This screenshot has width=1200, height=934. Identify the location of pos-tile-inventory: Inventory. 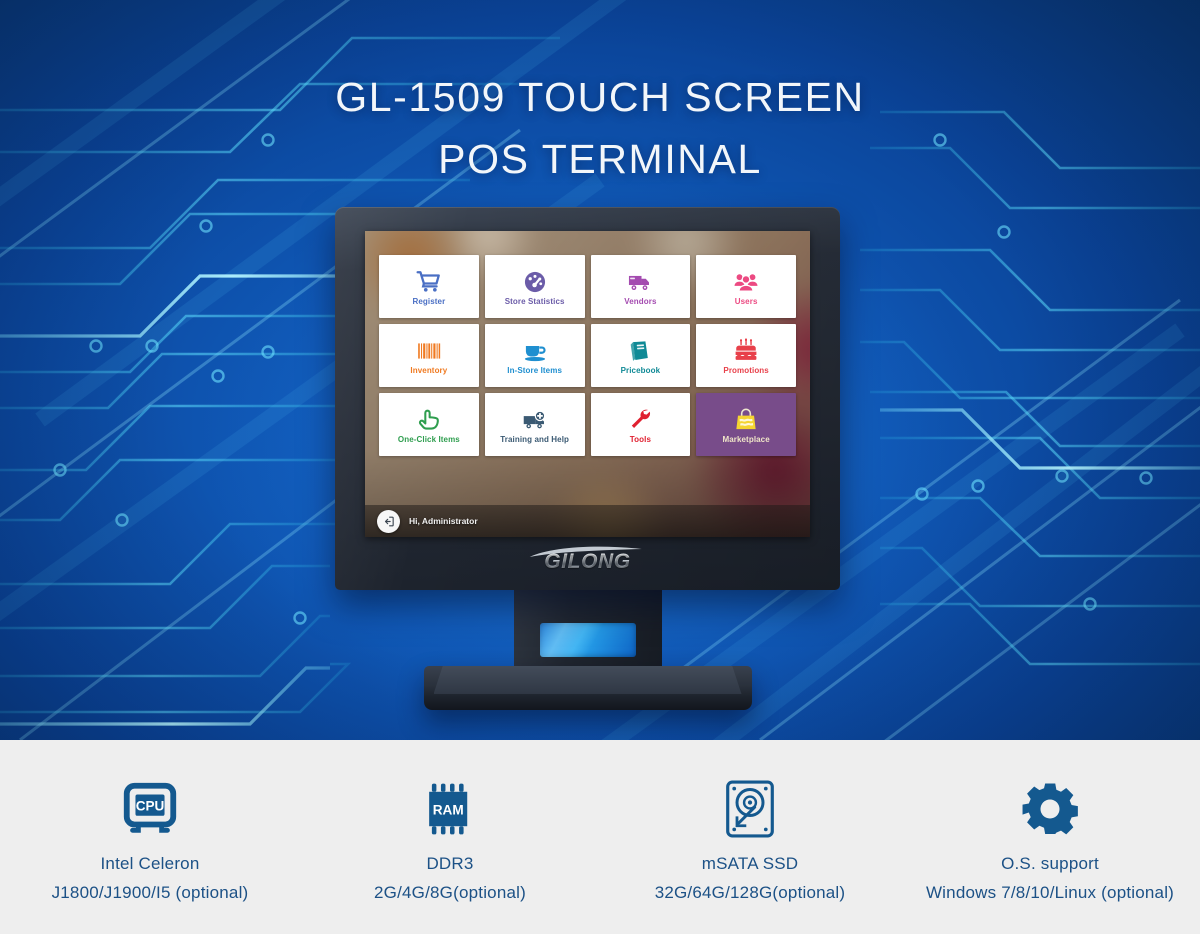
(429, 355).